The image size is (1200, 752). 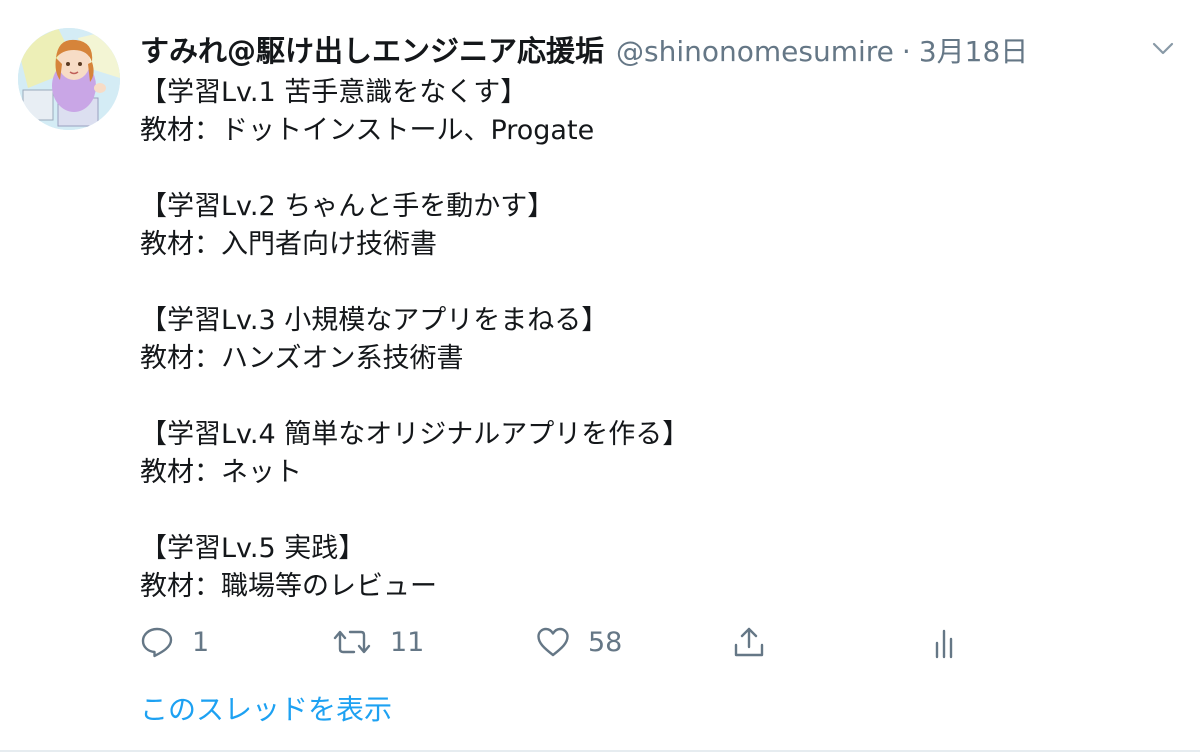 I want to click on heart-icon, so click(x=553, y=642).